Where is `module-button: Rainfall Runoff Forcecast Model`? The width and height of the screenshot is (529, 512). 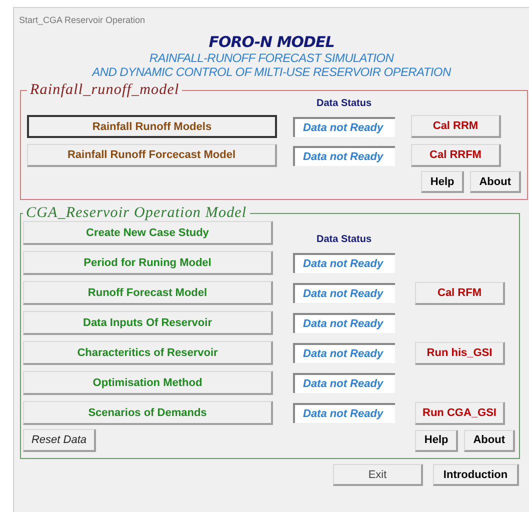 module-button: Rainfall Runoff Forcecast Model is located at coordinates (152, 155).